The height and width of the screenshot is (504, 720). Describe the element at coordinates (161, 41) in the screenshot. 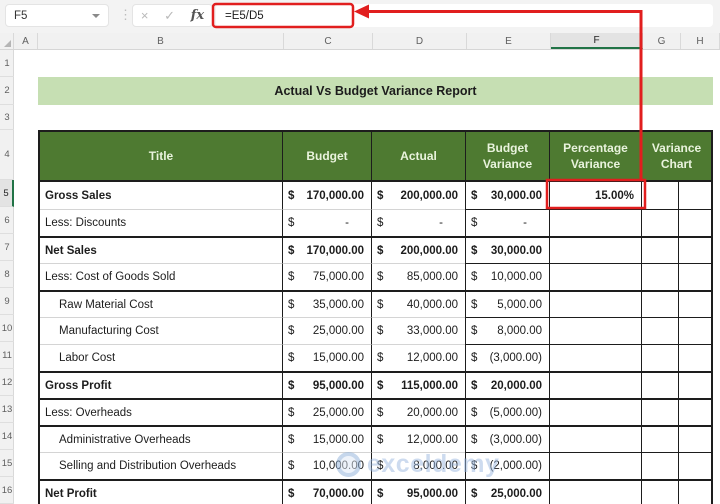

I see `column-header-B: B` at that location.